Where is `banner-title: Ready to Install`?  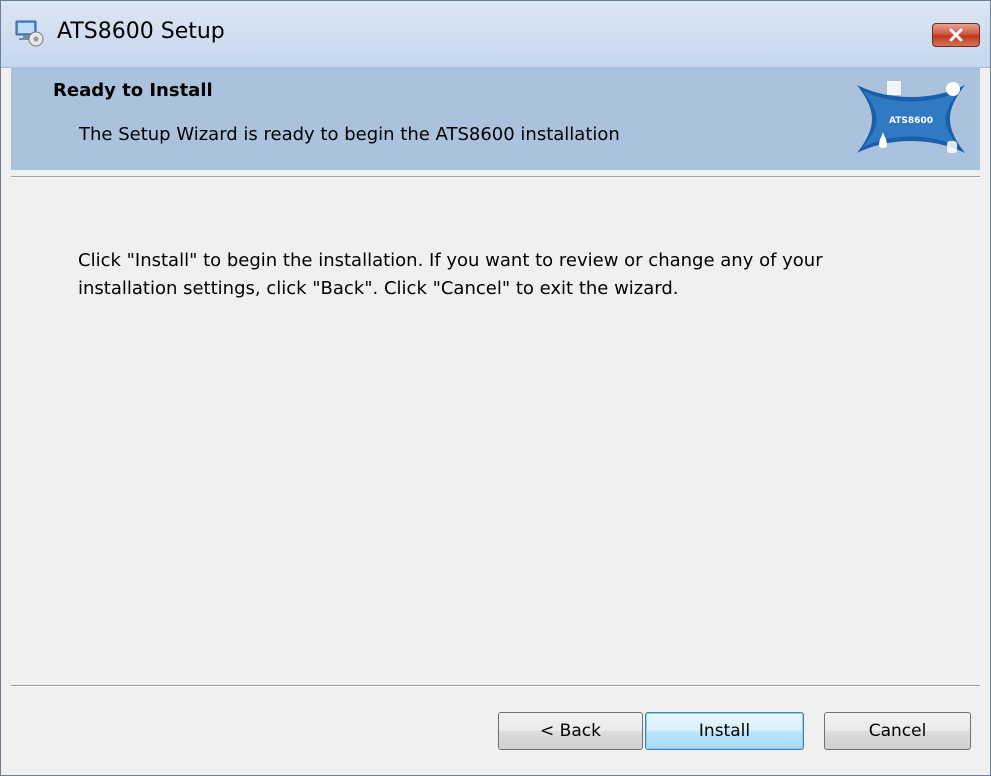
banner-title: Ready to Install is located at coordinates (133, 90).